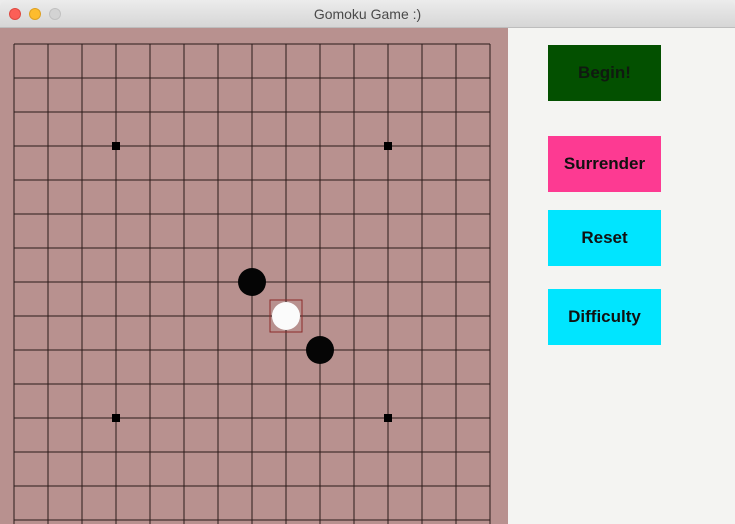 Image resolution: width=735 pixels, height=524 pixels. I want to click on title-bar: Gomoku Game :), so click(367, 14).